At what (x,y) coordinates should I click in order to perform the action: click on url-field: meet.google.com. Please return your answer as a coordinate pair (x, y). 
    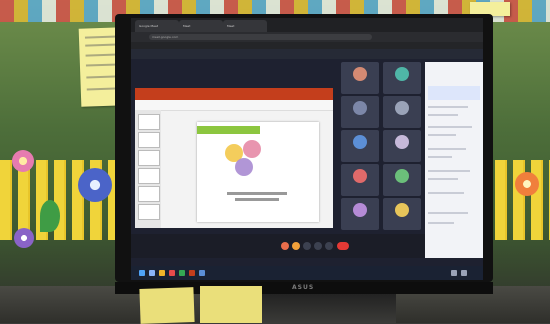
    Looking at the image, I should click on (260, 37).